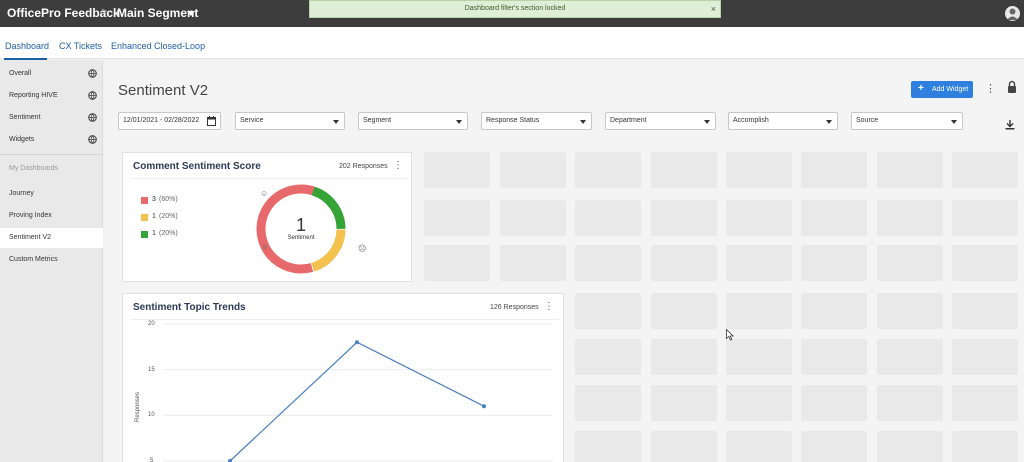 The width and height of the screenshot is (1024, 462). Describe the element at coordinates (197, 166) in the screenshot. I see `card-title: Comment Sentiment Score` at that location.